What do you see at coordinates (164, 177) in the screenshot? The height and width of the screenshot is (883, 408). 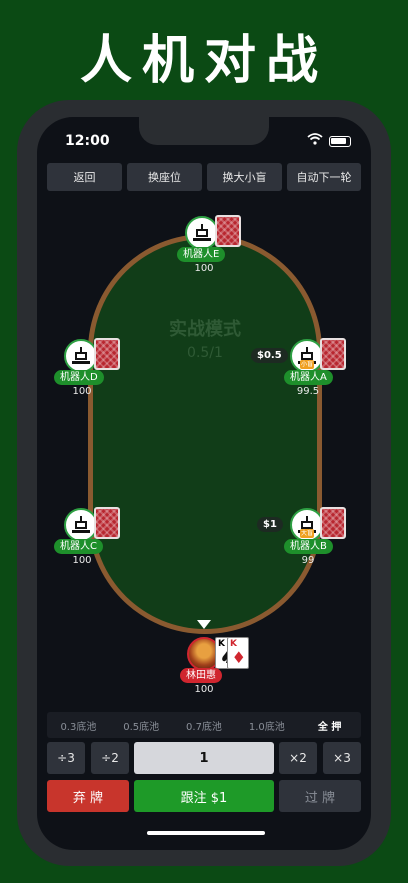 I see `change-seat-button: 换座位` at bounding box center [164, 177].